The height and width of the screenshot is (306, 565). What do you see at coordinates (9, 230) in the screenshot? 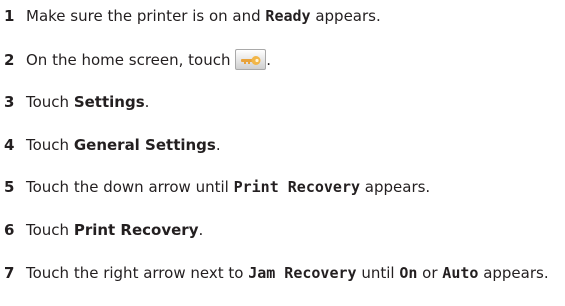
I see `step-number: 6` at bounding box center [9, 230].